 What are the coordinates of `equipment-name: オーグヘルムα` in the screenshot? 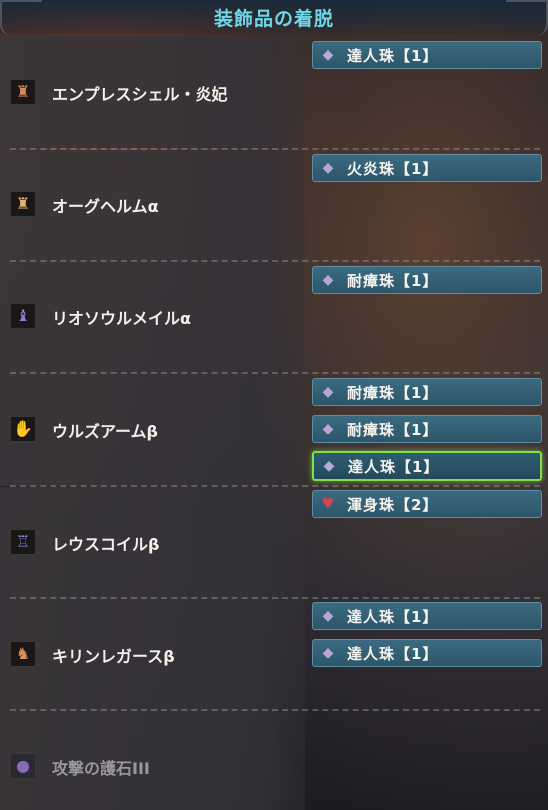 It's located at (105, 206).